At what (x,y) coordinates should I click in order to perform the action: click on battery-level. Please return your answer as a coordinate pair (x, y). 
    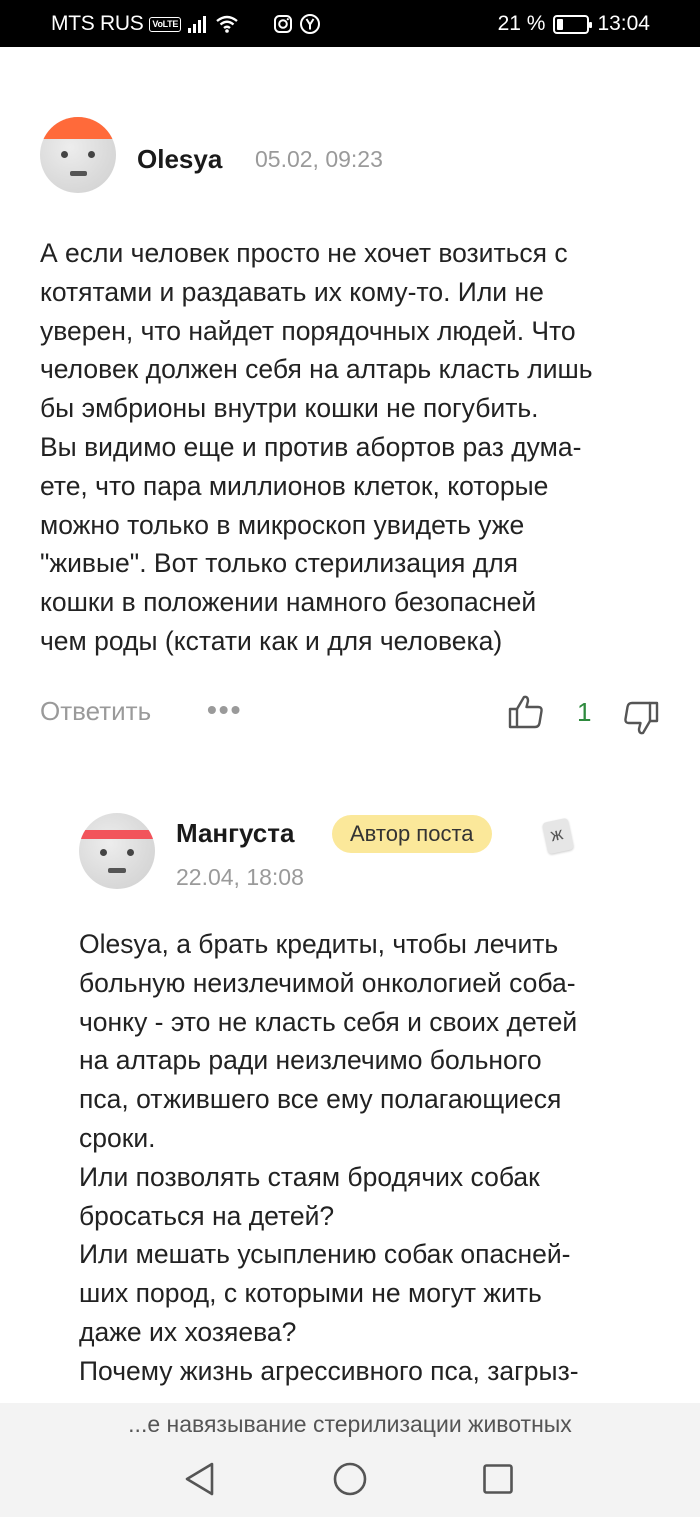
    Looking at the image, I should click on (560, 24).